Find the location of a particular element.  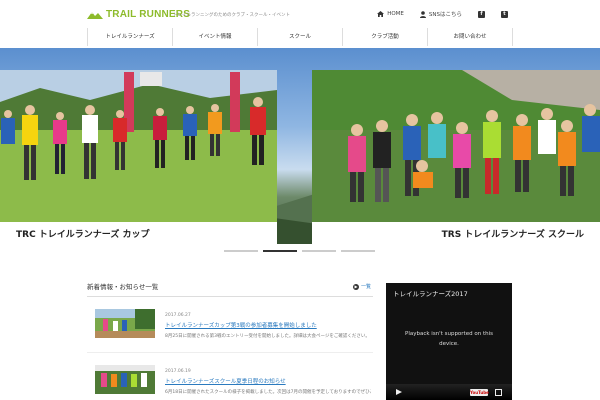

mountain-logo-icon is located at coordinates (95, 15).